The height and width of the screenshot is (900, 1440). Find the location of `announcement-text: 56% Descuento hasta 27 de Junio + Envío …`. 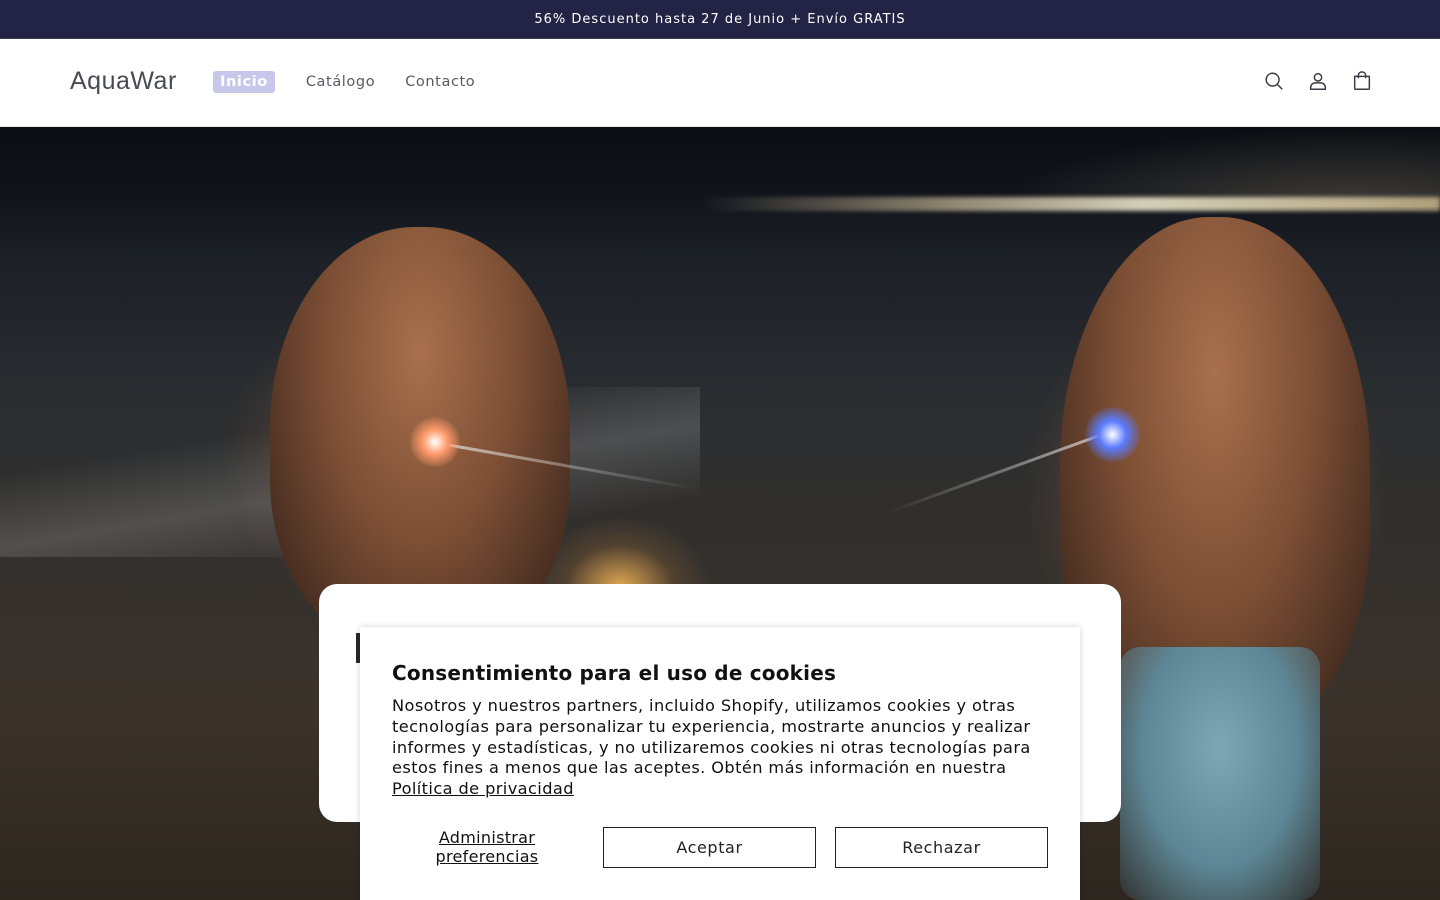

announcement-text: 56% Descuento hasta 27 de Junio + Envío … is located at coordinates (720, 19).